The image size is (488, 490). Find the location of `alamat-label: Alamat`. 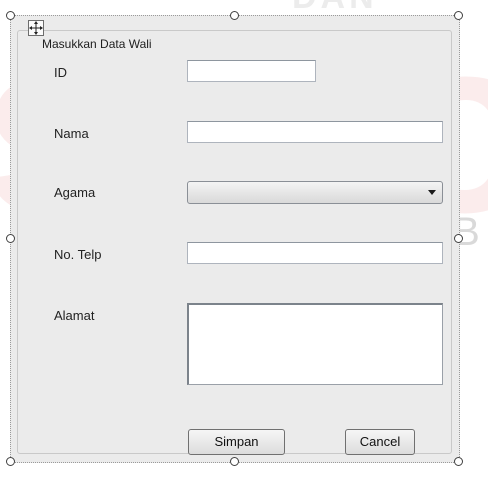

alamat-label: Alamat is located at coordinates (74, 315).